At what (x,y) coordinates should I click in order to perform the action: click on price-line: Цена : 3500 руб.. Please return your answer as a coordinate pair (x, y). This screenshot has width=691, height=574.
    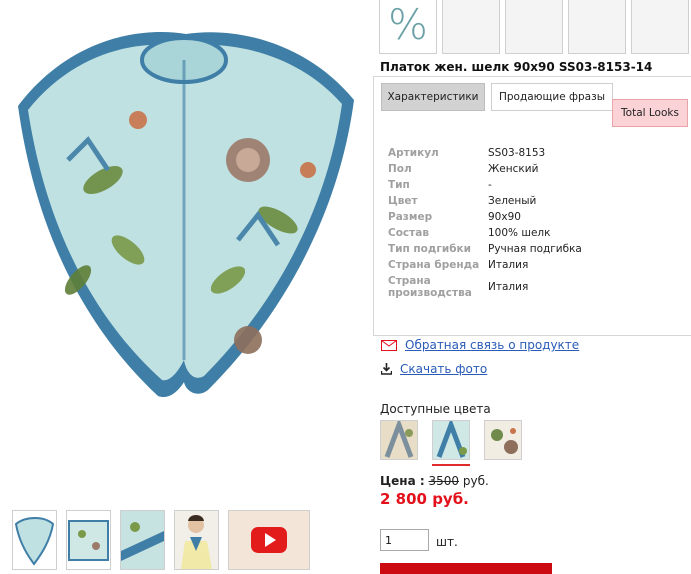
    Looking at the image, I should click on (434, 481).